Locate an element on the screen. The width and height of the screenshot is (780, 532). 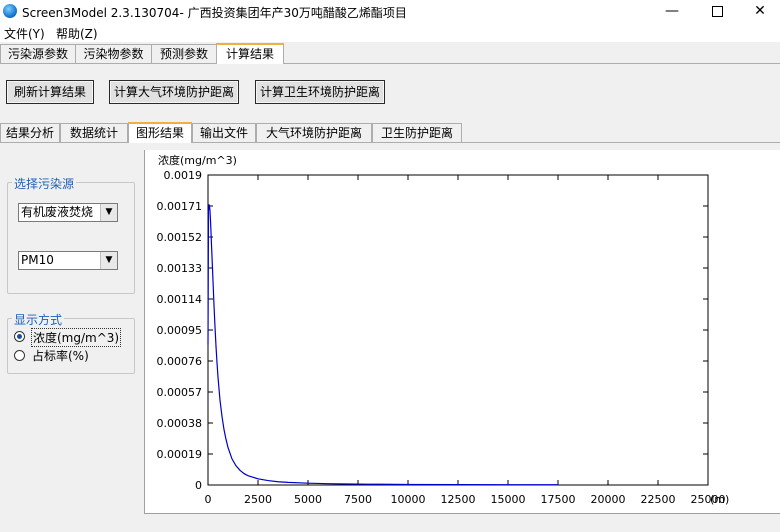
x-tick-label: 2500 is located at coordinates (258, 499).